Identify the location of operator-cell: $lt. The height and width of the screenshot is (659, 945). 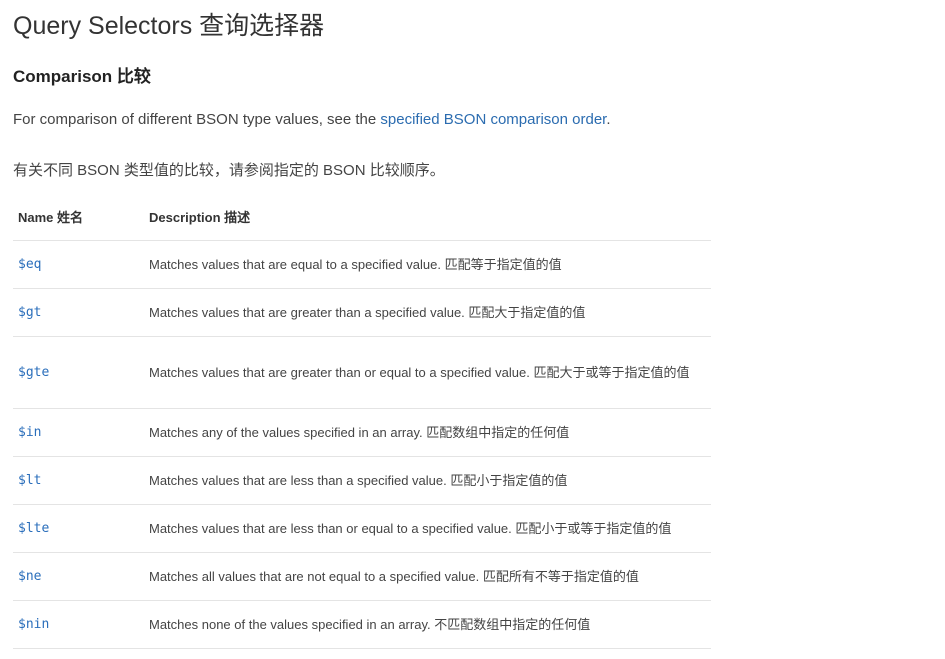
(76, 480).